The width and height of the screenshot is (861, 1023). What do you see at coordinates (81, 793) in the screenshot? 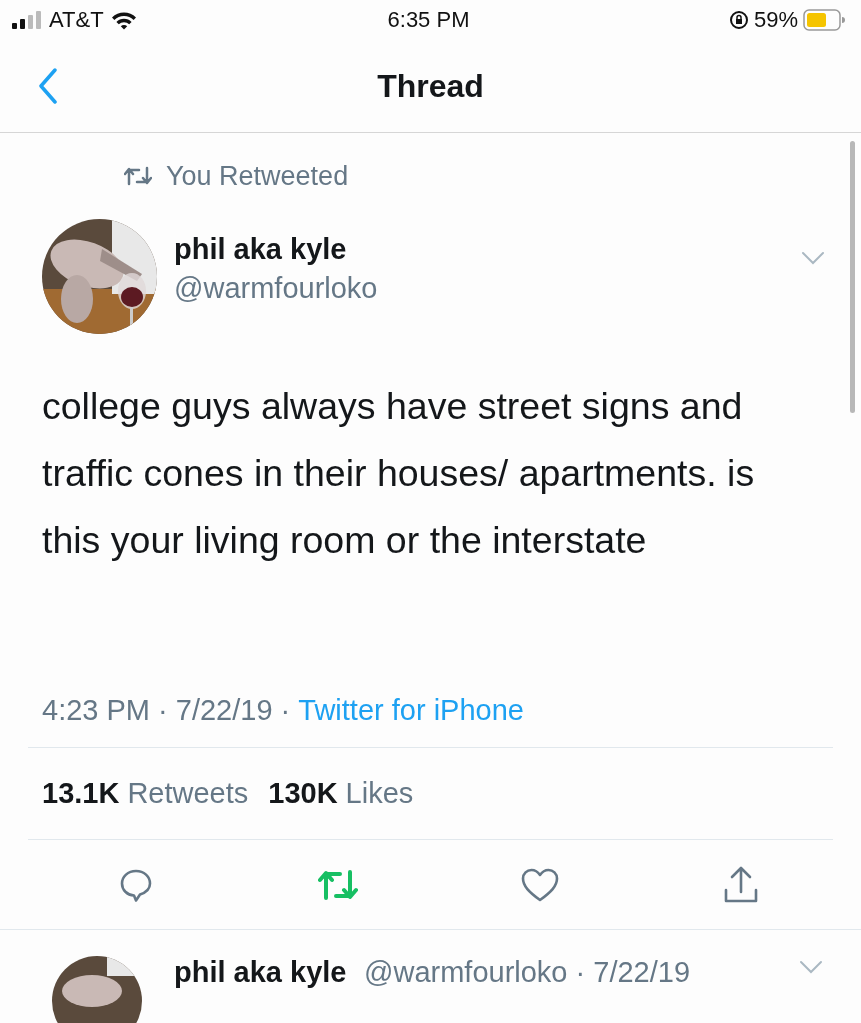
I see `stat-count: 13.1K` at bounding box center [81, 793].